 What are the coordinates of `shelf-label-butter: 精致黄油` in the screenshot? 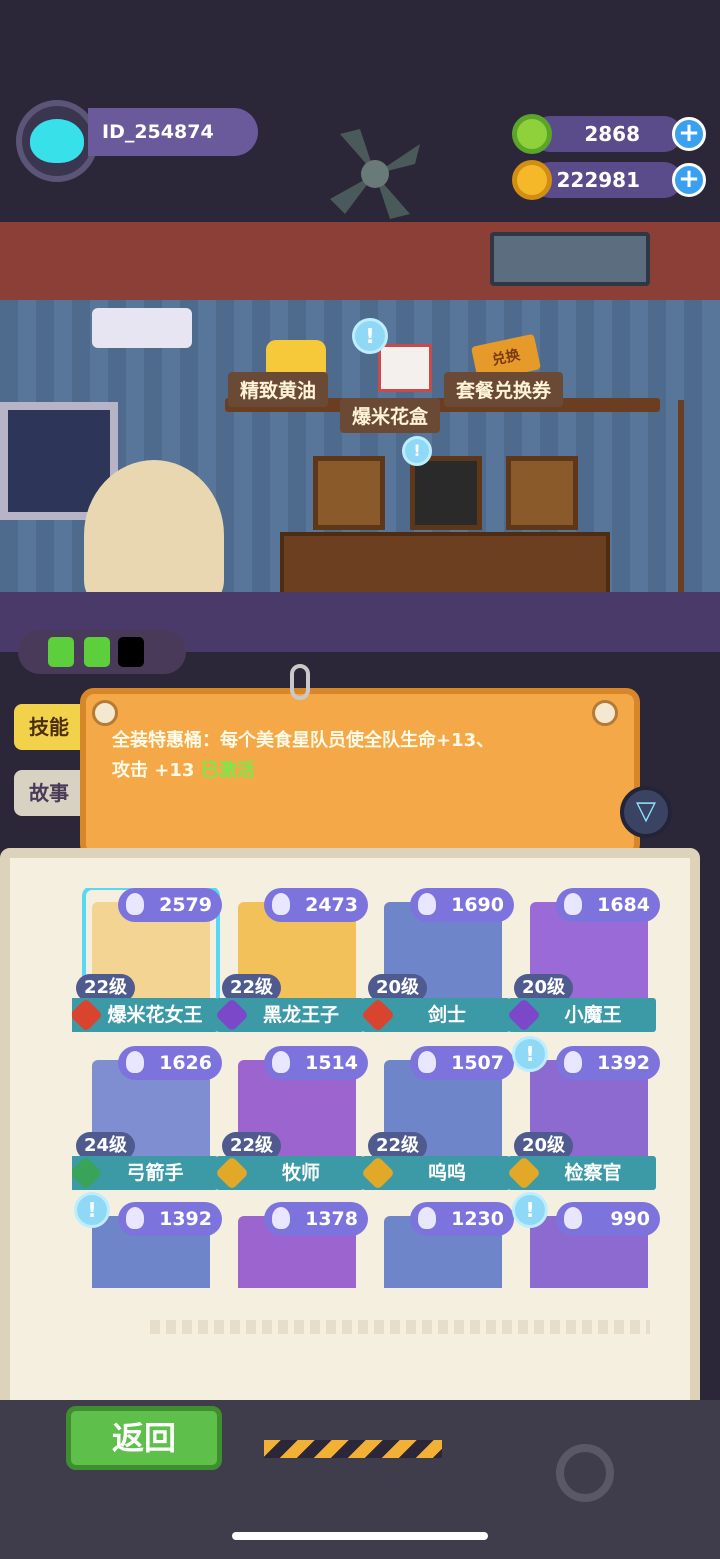 It's located at (278, 389).